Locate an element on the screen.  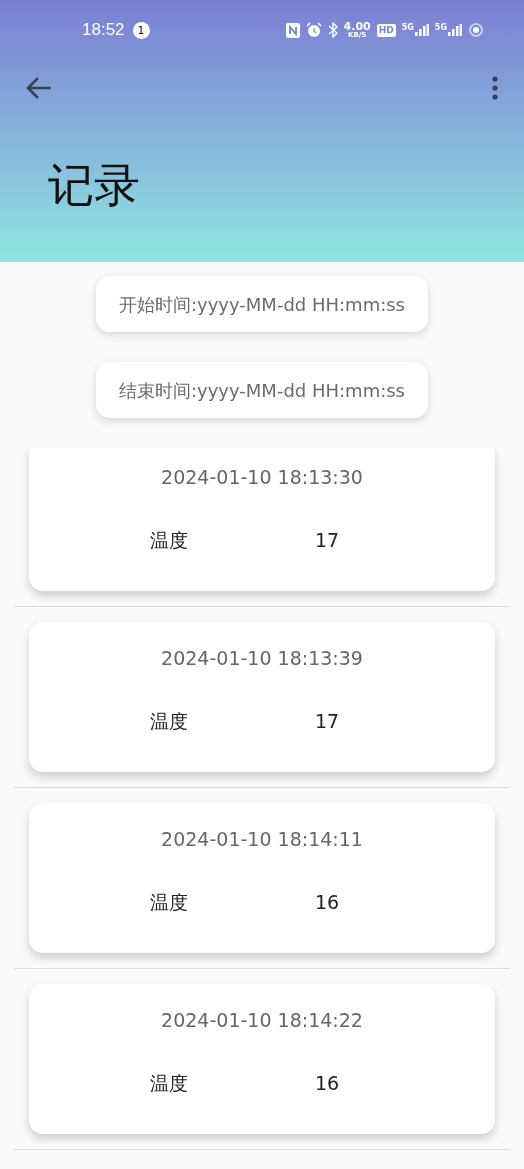
record-time: 2024-01-10 18:13:39 is located at coordinates (262, 658).